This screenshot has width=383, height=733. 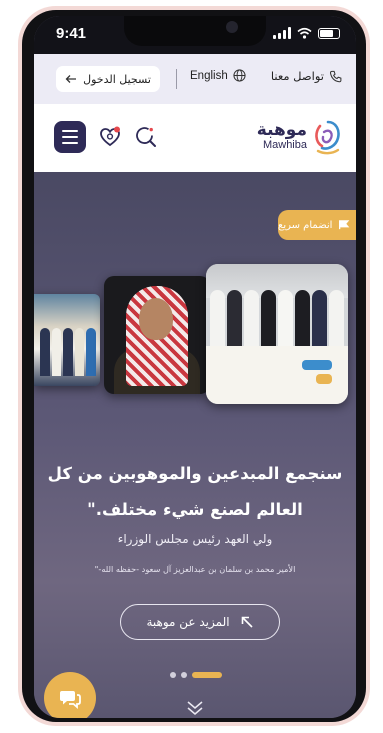 What do you see at coordinates (232, 27) in the screenshot?
I see `camera-icon` at bounding box center [232, 27].